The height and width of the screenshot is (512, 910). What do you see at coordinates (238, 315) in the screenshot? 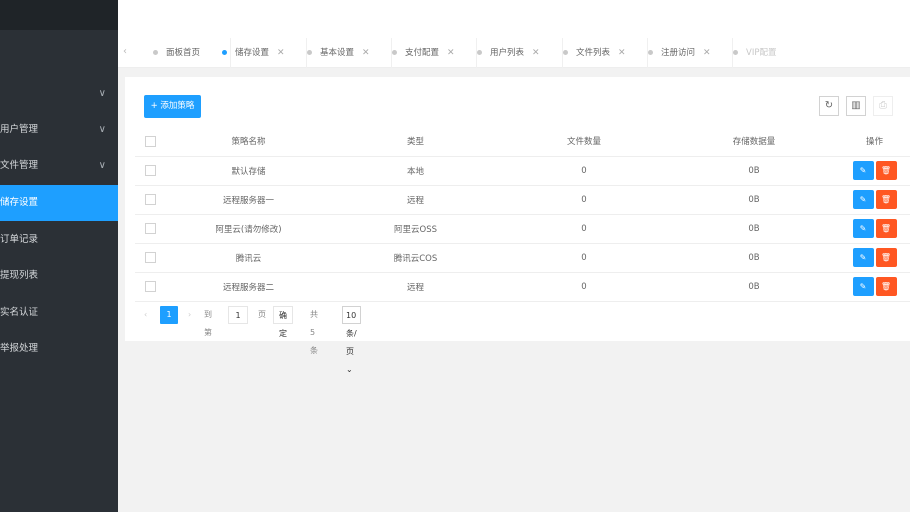
I see `page-jump-input: 1` at bounding box center [238, 315].